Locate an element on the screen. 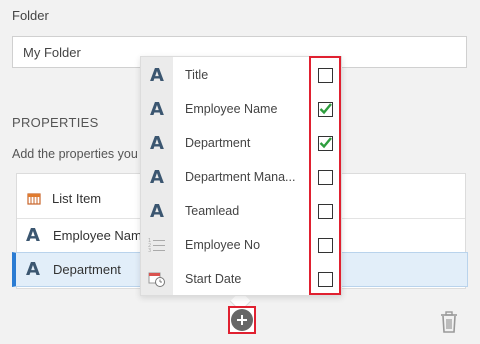  field-option-label: Employee Name is located at coordinates (231, 109).